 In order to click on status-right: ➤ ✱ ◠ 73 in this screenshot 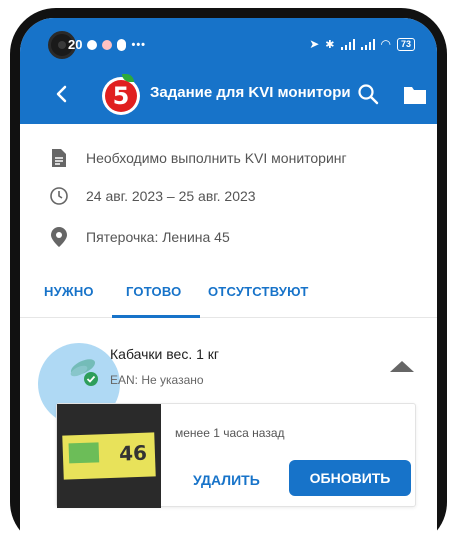, I will do `click(362, 44)`.